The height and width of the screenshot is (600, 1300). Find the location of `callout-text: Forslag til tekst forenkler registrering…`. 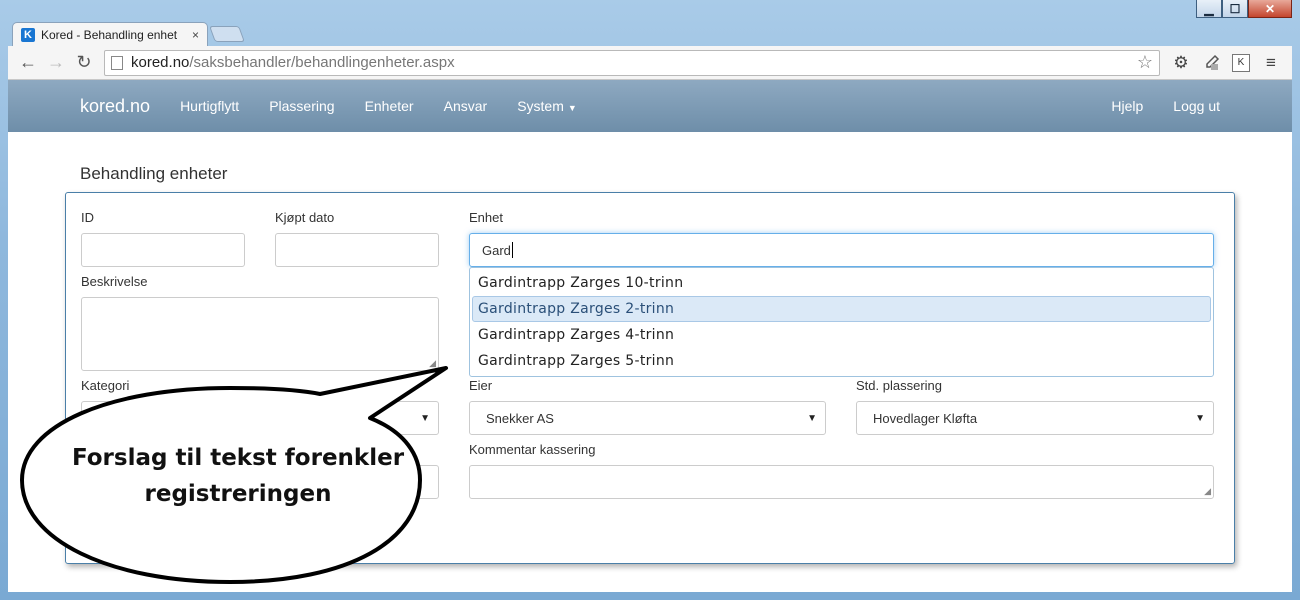

callout-text: Forslag til tekst forenkler registrering… is located at coordinates (238, 476).